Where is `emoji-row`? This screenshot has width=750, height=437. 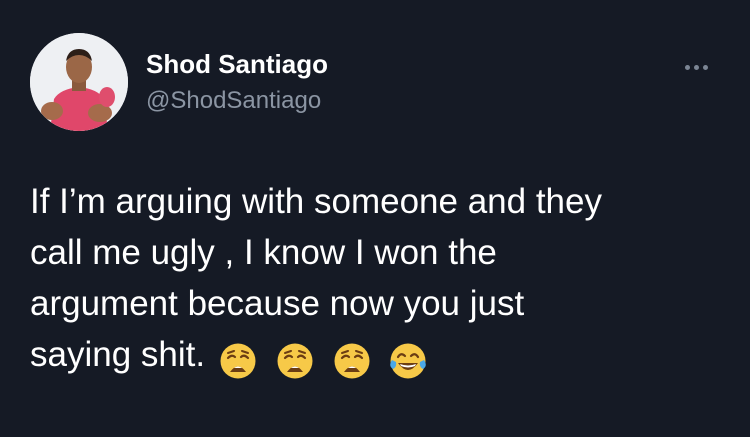 emoji-row is located at coordinates (327, 355).